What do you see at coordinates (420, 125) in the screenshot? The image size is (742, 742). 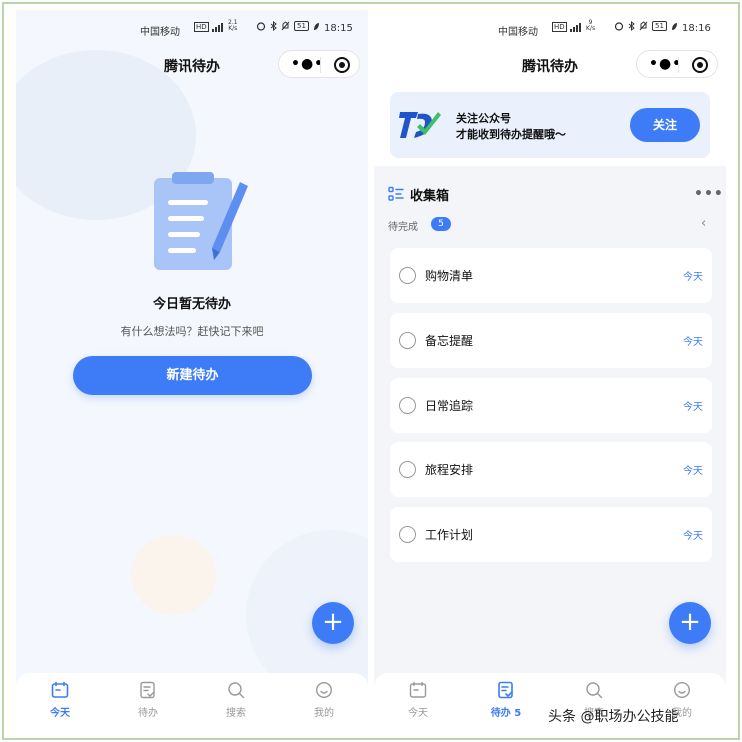 I see `app-logo-icon` at bounding box center [420, 125].